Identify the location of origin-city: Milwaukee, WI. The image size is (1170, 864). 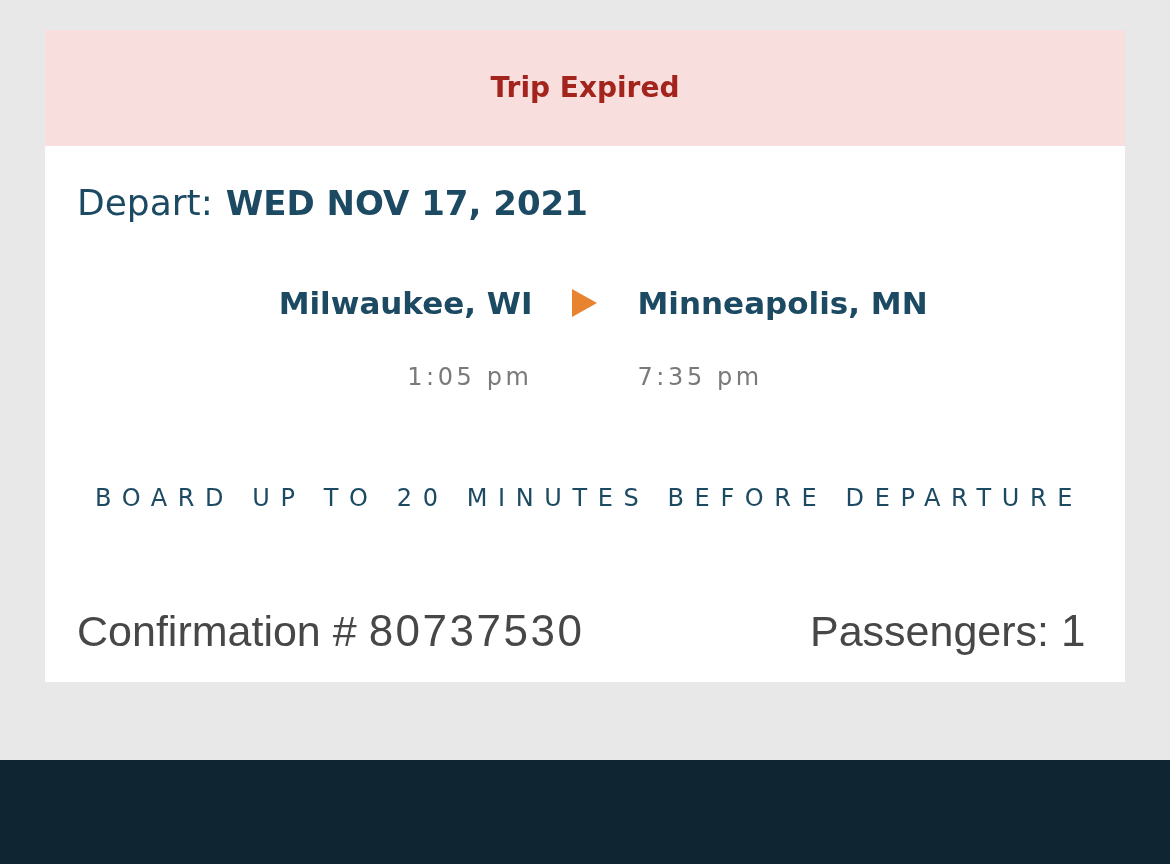
(405, 303).